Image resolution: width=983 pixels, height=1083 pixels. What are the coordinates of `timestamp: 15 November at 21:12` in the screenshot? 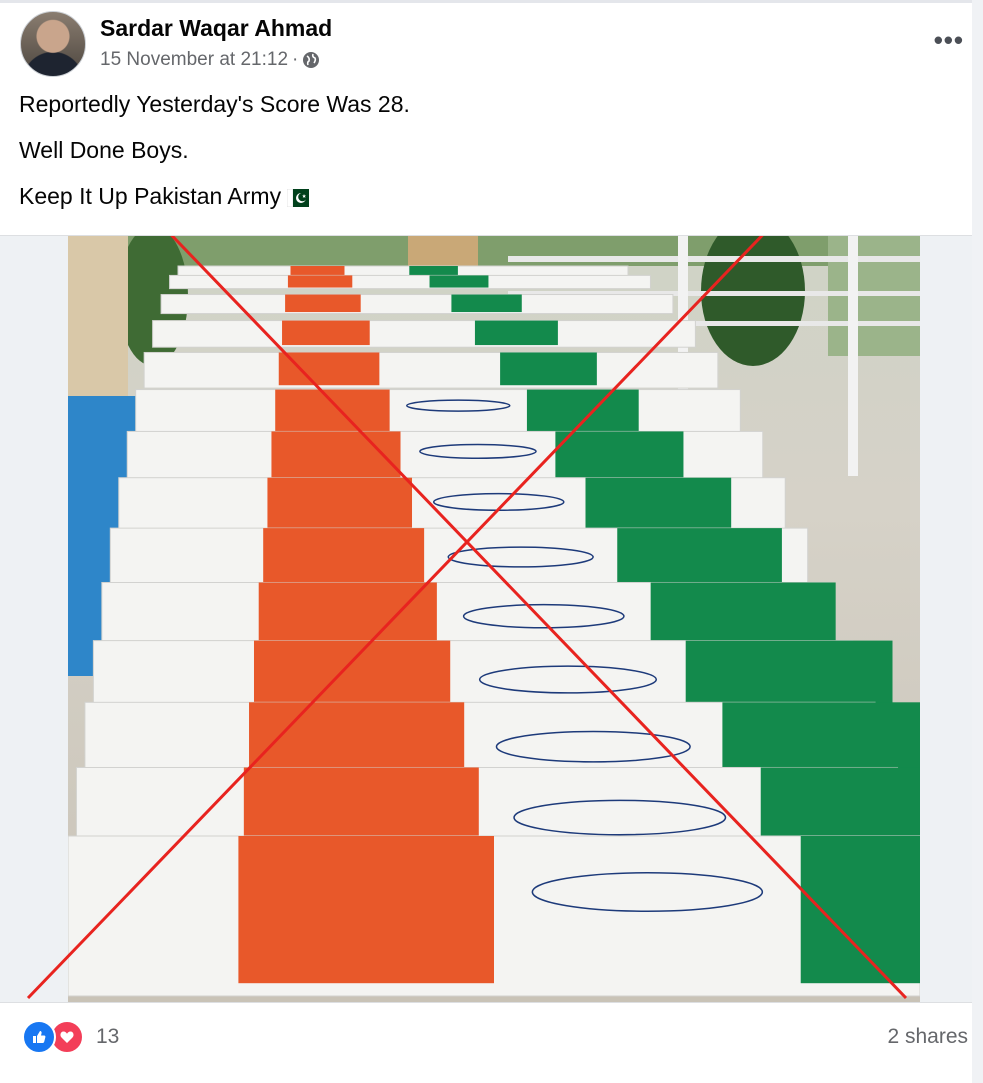 It's located at (194, 60).